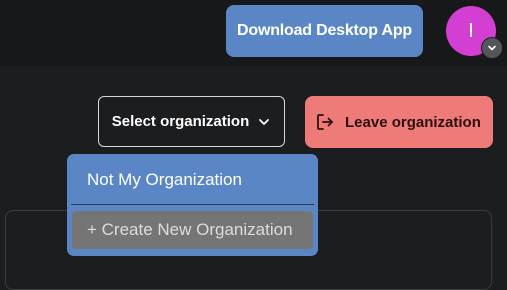 This screenshot has height=290, width=507. I want to click on avatar-menu-button, so click(492, 48).